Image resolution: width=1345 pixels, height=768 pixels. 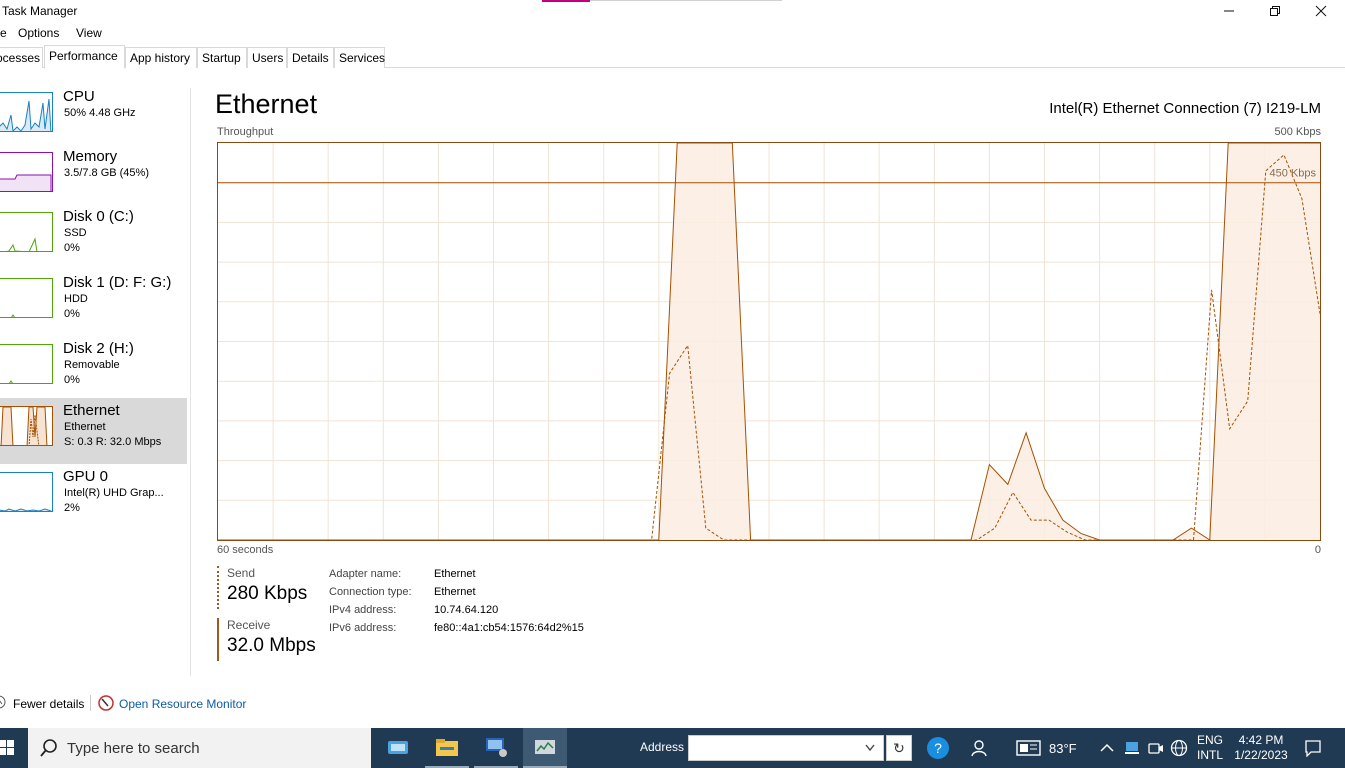 What do you see at coordinates (26, 112) in the screenshot?
I see `cpu-thumbnail-graph` at bounding box center [26, 112].